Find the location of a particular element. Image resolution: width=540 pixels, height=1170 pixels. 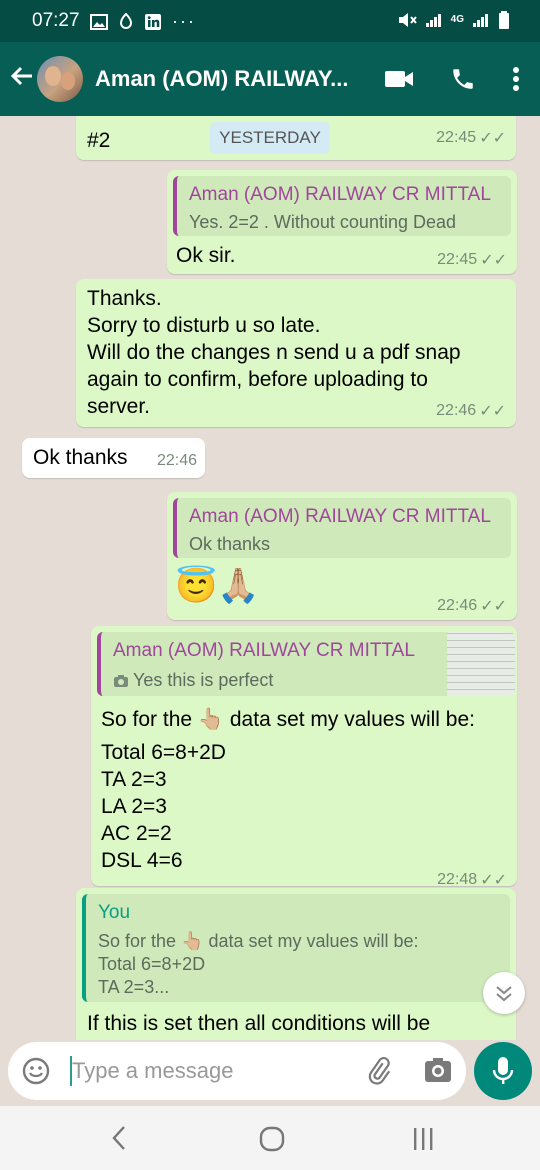

message-bubble-incoming: Ok thanks 22:46 is located at coordinates (113, 458).